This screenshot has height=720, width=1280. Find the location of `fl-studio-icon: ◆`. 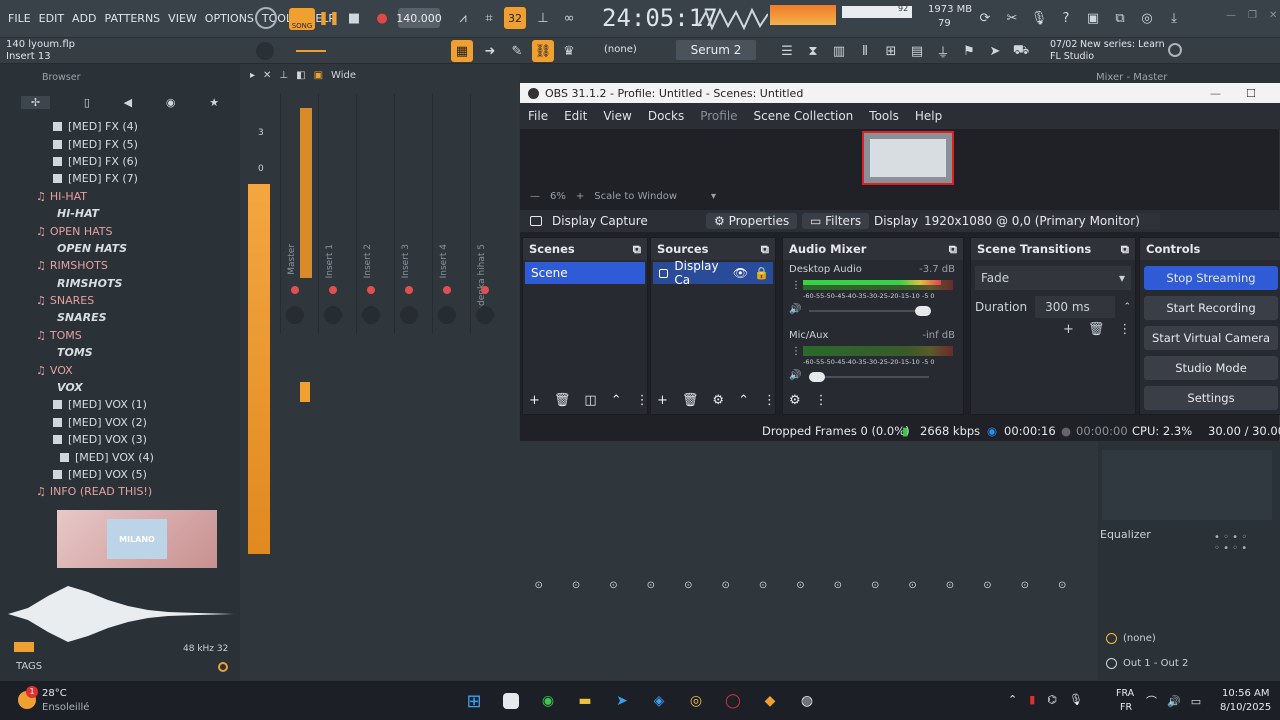

fl-studio-icon: ◆ is located at coordinates (770, 701).